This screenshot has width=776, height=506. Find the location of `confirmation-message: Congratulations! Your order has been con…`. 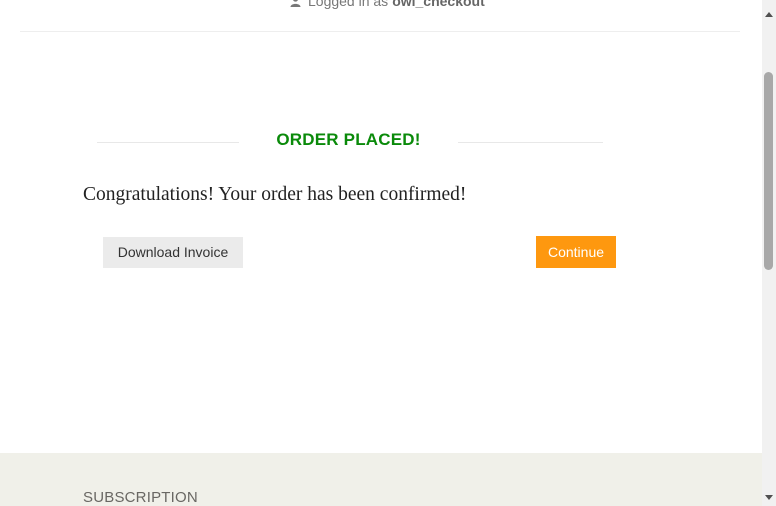

confirmation-message: Congratulations! Your order has been con… is located at coordinates (275, 194).